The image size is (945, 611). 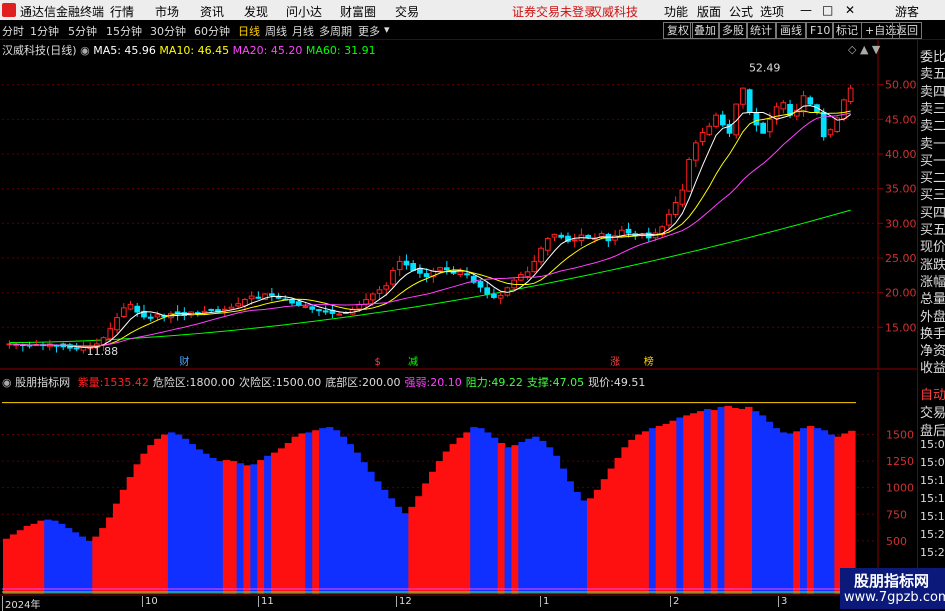 What do you see at coordinates (615, 362) in the screenshot?
I see `event-marker: 涨` at bounding box center [615, 362].